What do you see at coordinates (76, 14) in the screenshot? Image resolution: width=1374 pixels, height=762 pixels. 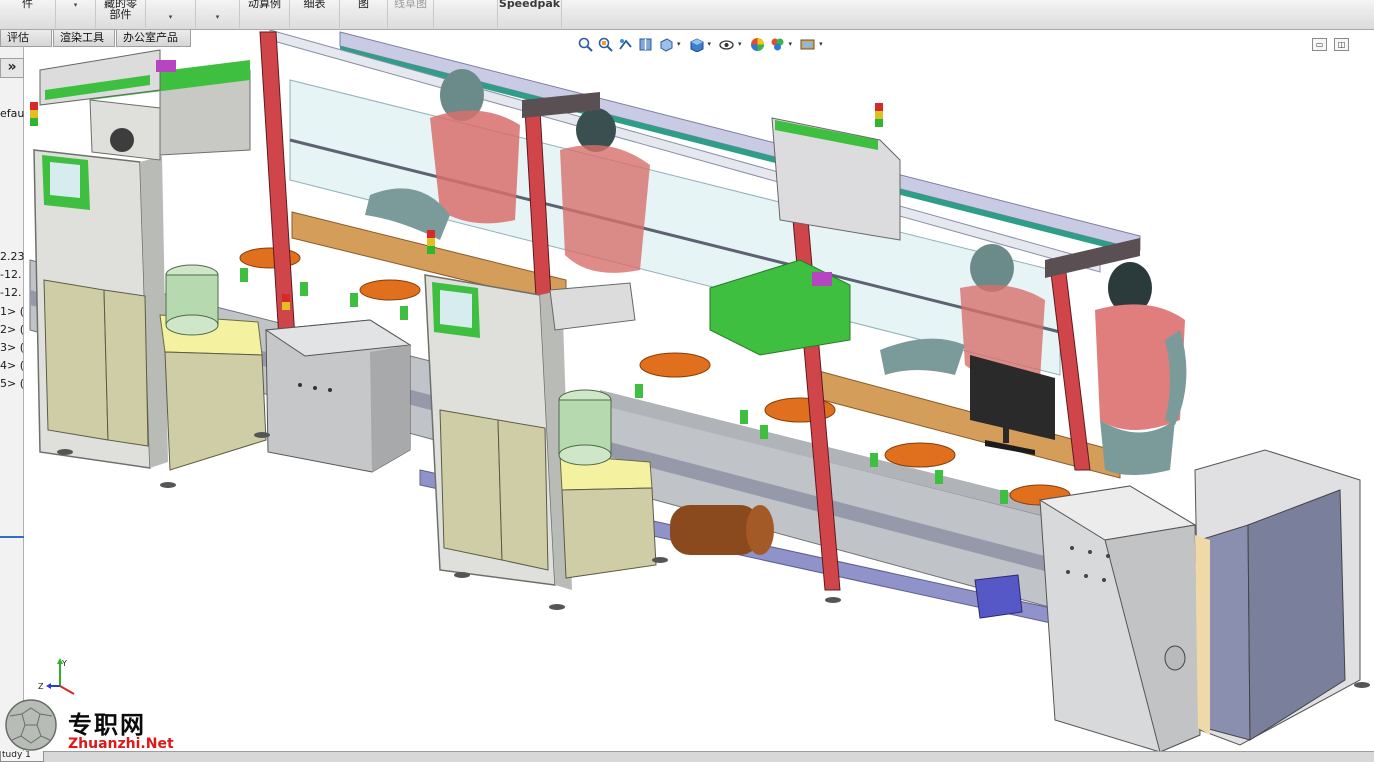 I see `ribbon-button-2: ▾` at bounding box center [76, 14].